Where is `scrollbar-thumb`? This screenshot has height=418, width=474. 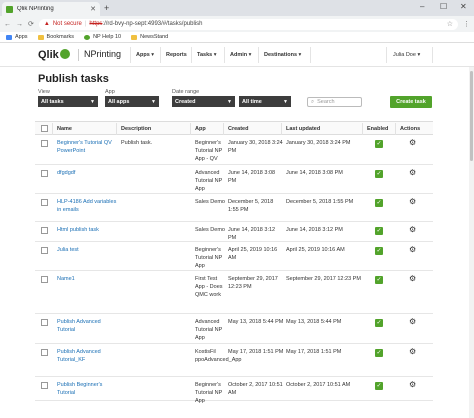
scrollbar-thumb is located at coordinates (471, 116).